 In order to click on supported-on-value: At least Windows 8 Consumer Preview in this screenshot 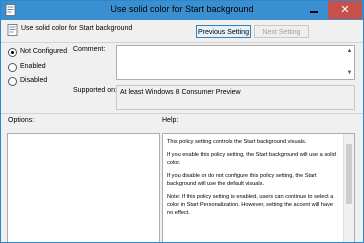, I will do `click(180, 92)`.